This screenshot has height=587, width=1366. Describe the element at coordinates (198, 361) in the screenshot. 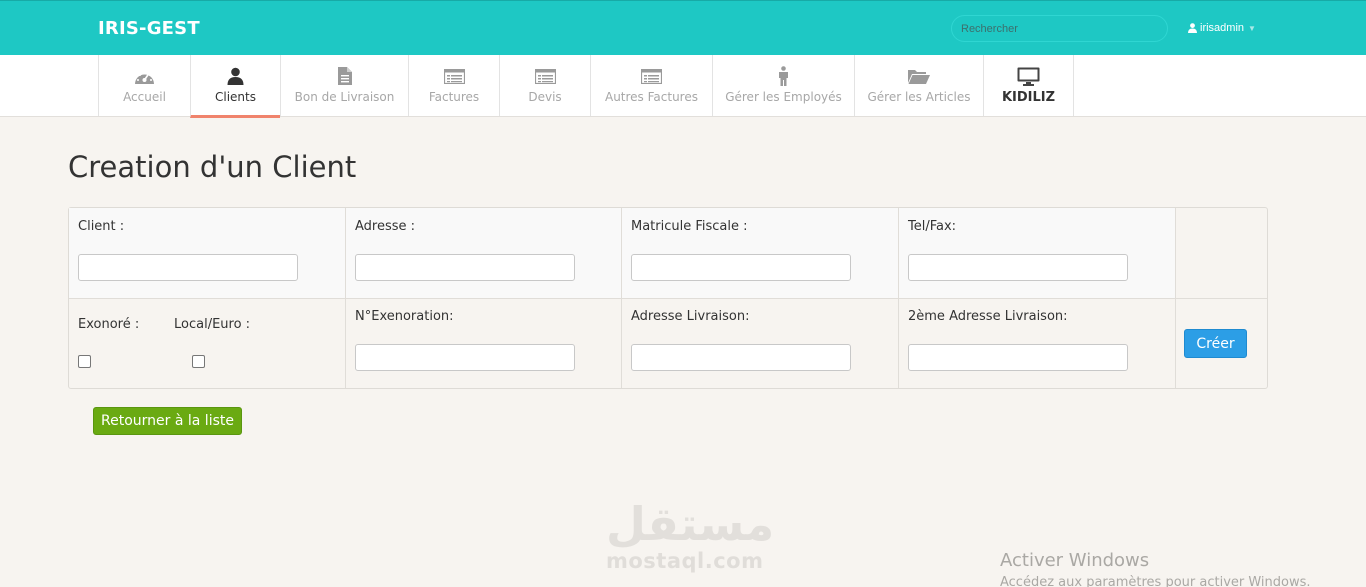

I see `local-euro-checkbox` at that location.